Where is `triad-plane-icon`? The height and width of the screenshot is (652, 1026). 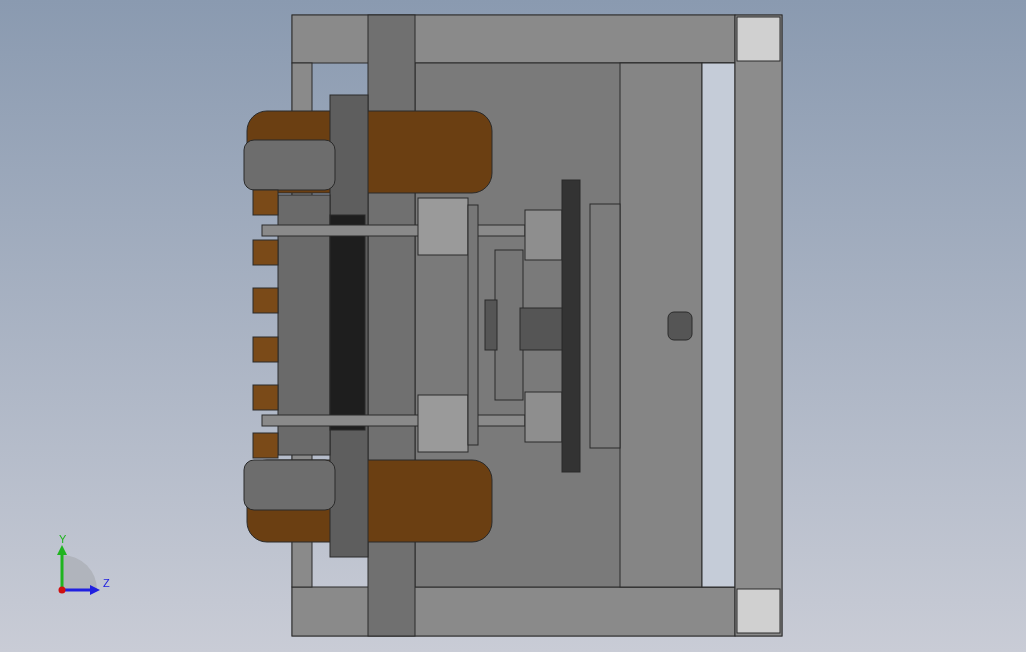
triad-plane-icon is located at coordinates (79, 572).